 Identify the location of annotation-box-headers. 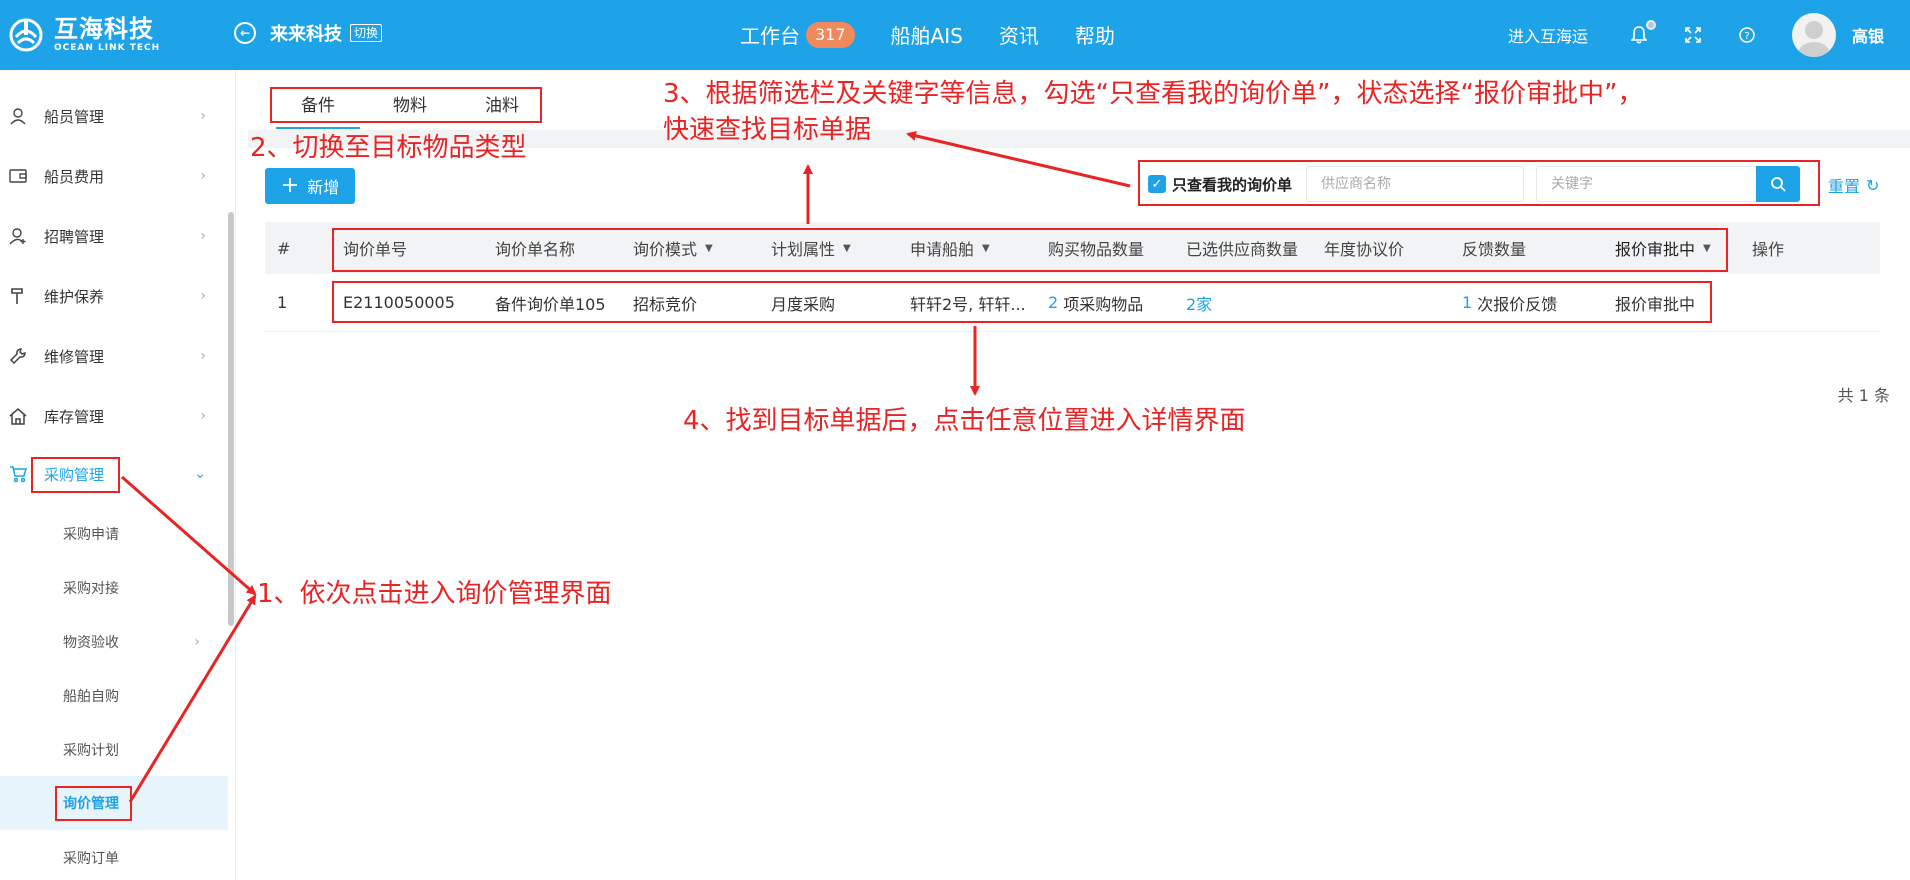
(1030, 250).